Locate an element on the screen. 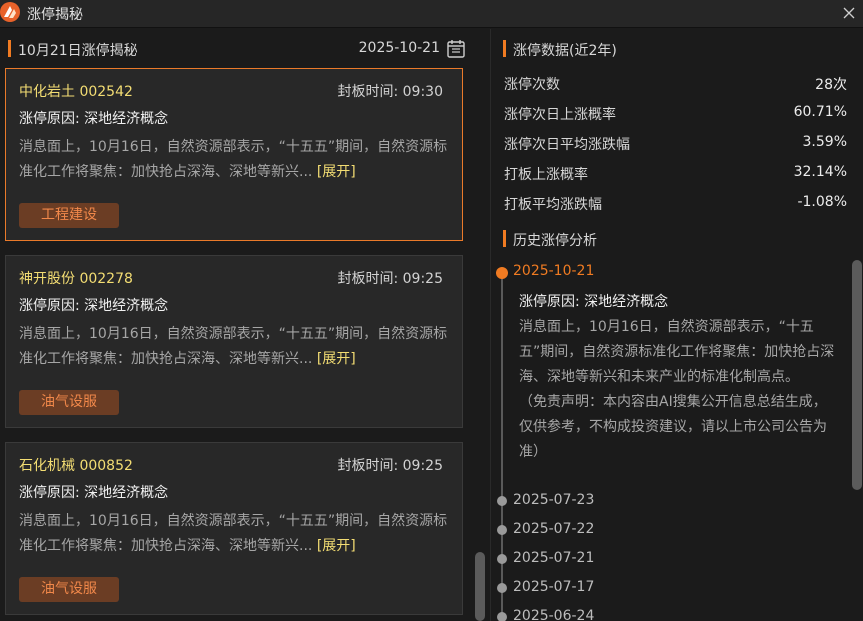 The width and height of the screenshot is (863, 621). timeline-date: 2025-06-24 is located at coordinates (553, 614).